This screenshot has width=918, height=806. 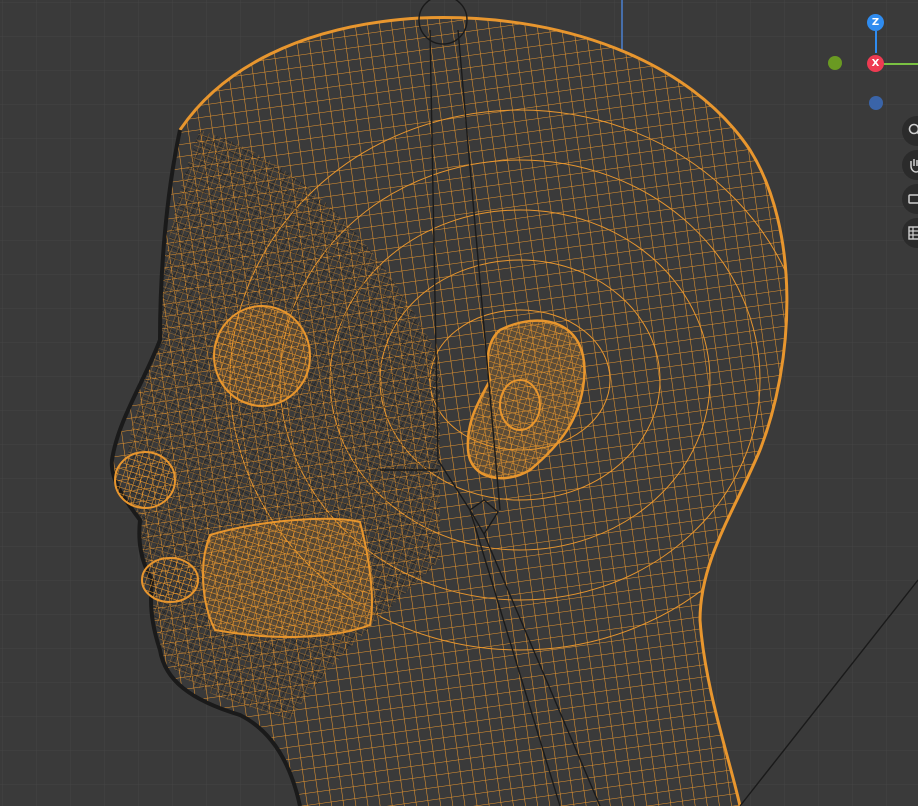 What do you see at coordinates (876, 42) in the screenshot?
I see `z-axis-stem` at bounding box center [876, 42].